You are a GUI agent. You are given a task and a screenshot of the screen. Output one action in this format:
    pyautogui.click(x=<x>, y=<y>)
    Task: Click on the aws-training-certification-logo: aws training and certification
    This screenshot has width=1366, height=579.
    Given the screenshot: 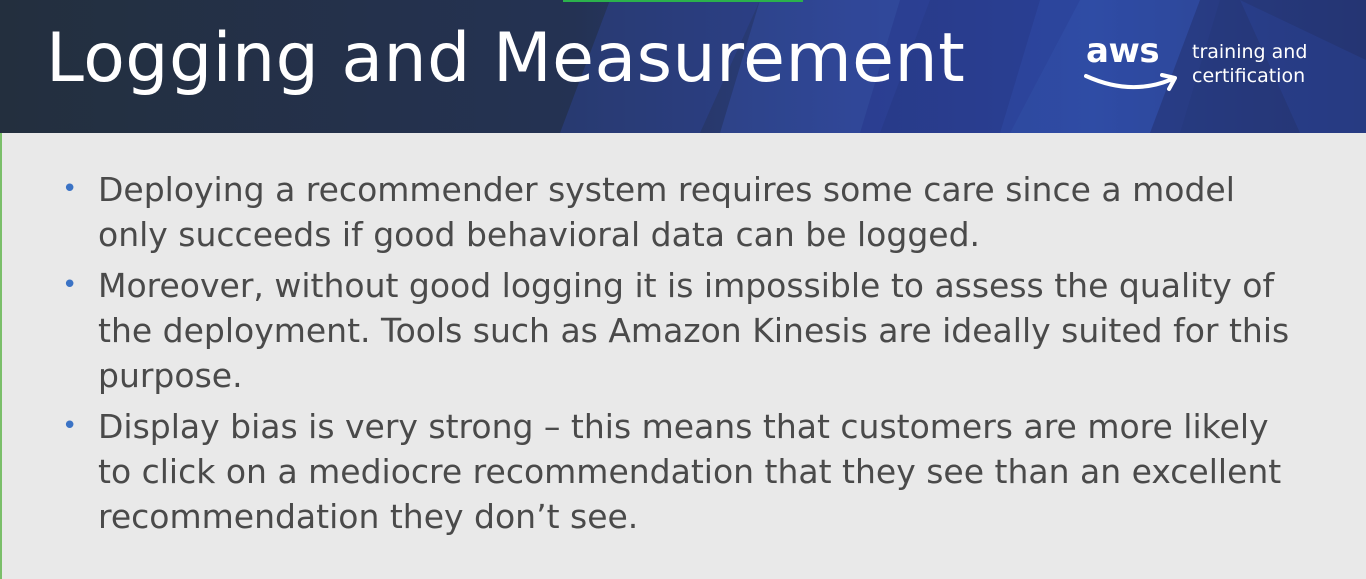 What is the action you would take?
    pyautogui.click(x=1209, y=69)
    